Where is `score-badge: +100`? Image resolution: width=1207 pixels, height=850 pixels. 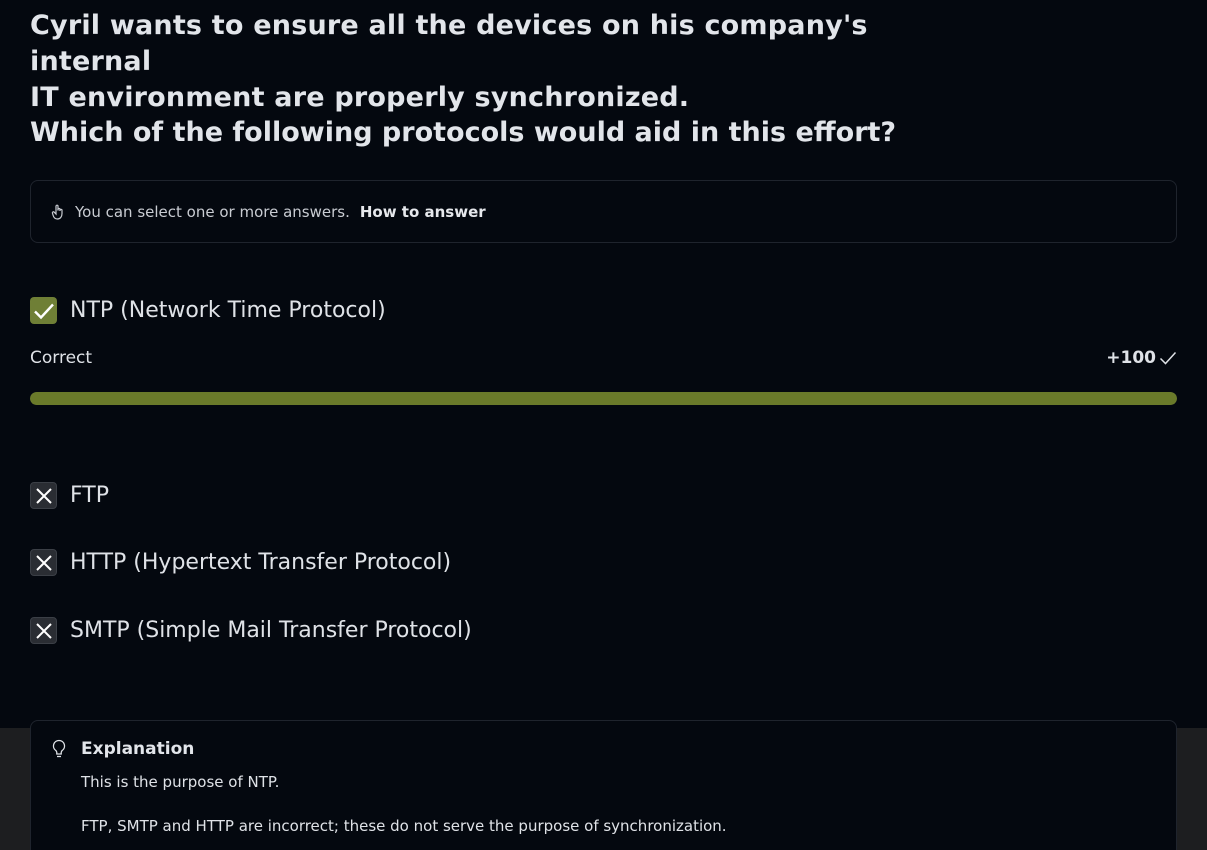 score-badge: +100 is located at coordinates (1141, 358).